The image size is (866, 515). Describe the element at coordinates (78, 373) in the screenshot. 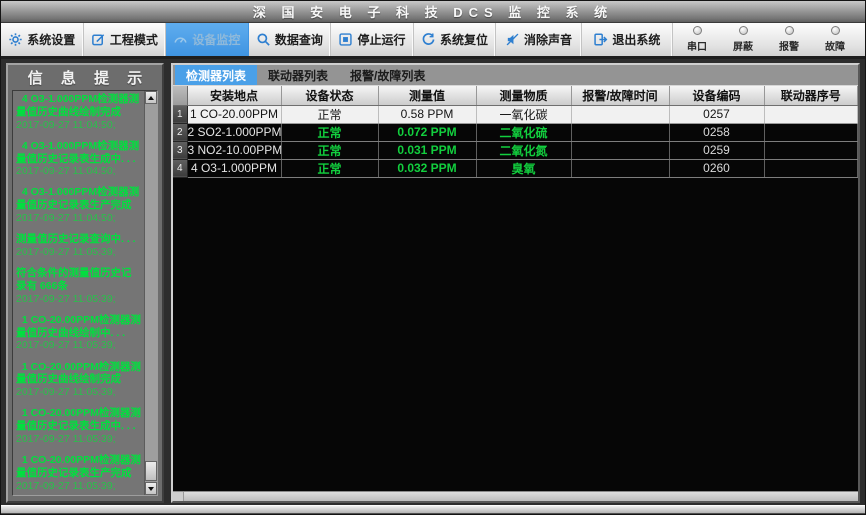

I see `log-message: 1 CO-20.00PPM检测器测量值历史曲线绘制完成` at that location.